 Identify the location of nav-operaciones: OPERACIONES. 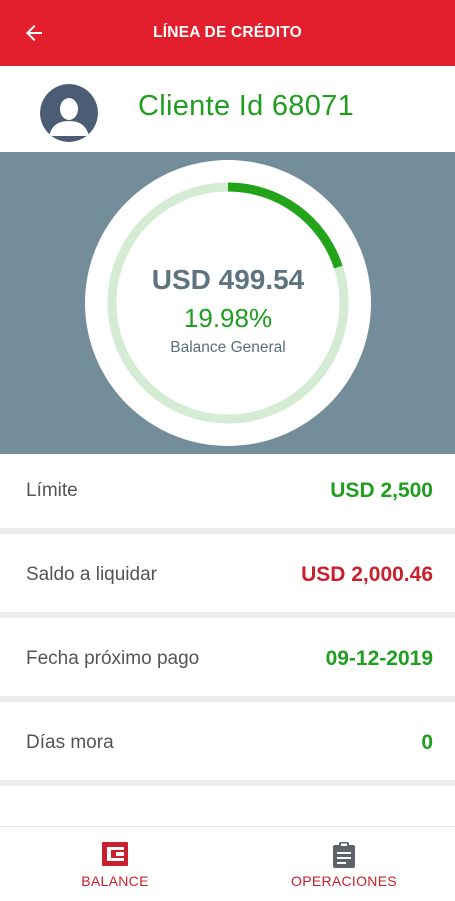
(344, 864).